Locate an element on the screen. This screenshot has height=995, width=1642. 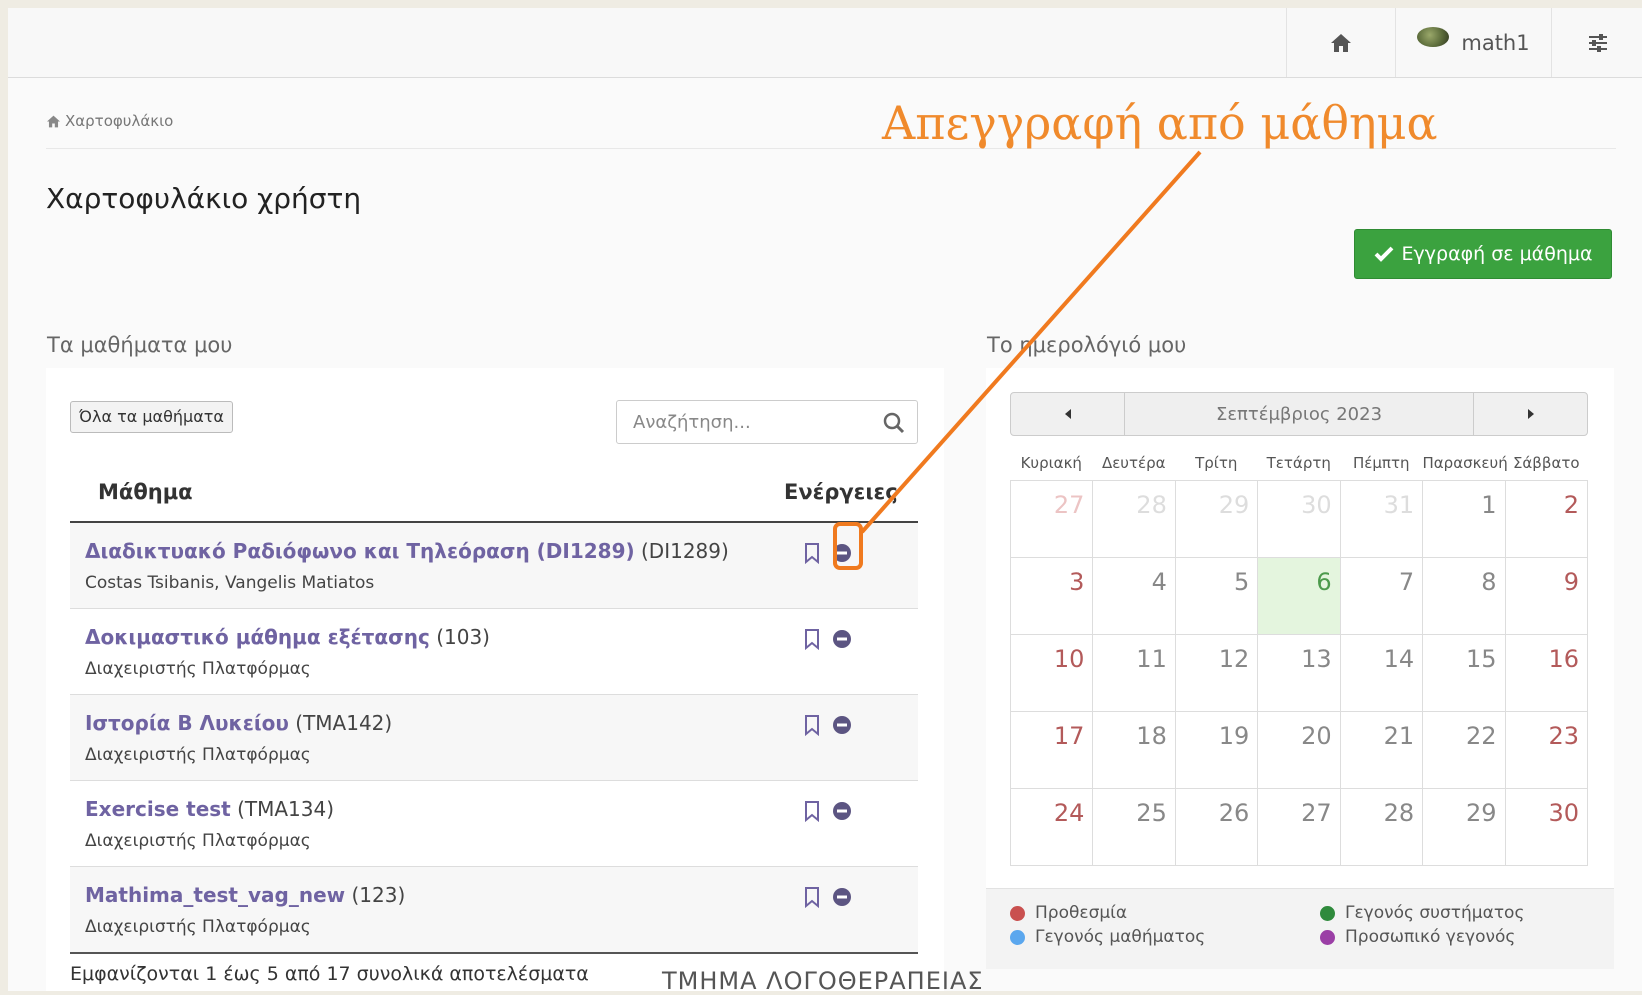
calendar-day: 9 is located at coordinates (1546, 596).